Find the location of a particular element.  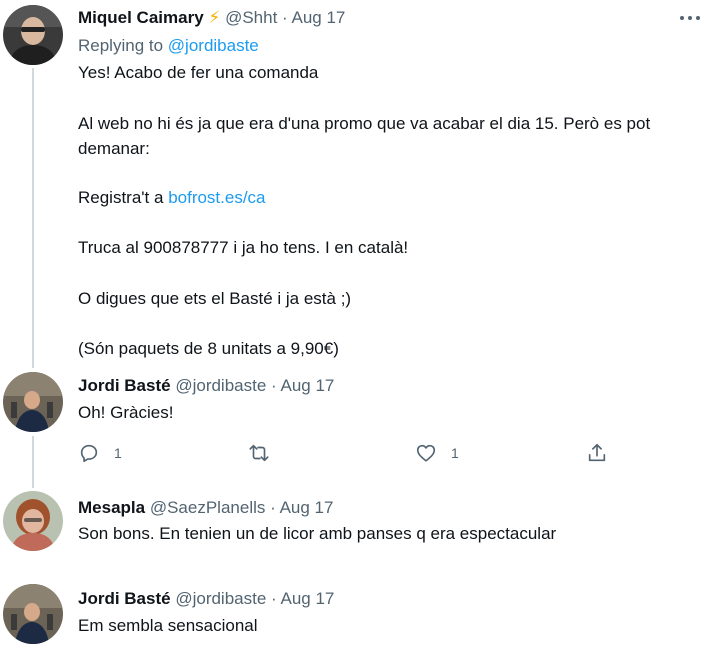

tweet-text-line: O digues que ets el Basté i ja està ;) is located at coordinates (215, 298).